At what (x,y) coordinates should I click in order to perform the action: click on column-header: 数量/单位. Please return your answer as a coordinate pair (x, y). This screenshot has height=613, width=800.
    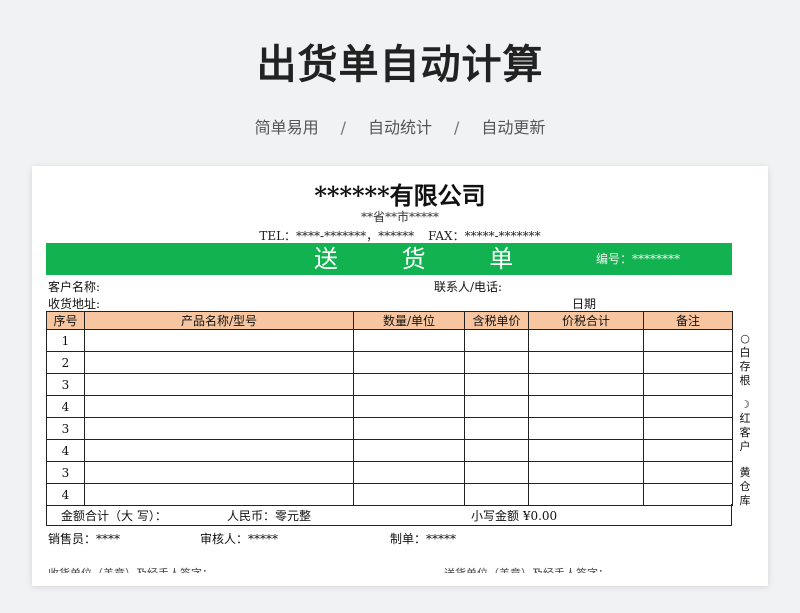
    Looking at the image, I should click on (409, 320).